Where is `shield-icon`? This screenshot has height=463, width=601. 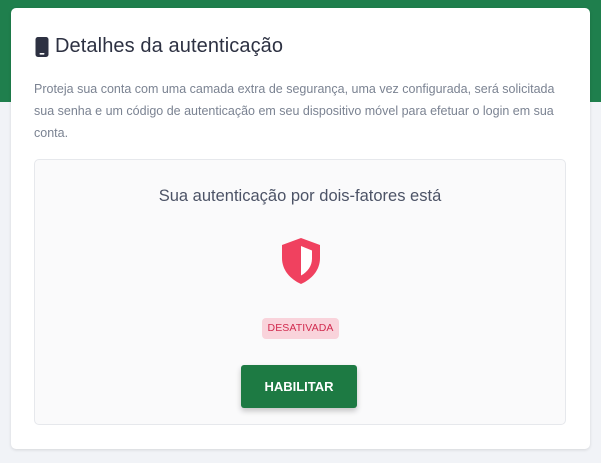
shield-icon is located at coordinates (301, 261).